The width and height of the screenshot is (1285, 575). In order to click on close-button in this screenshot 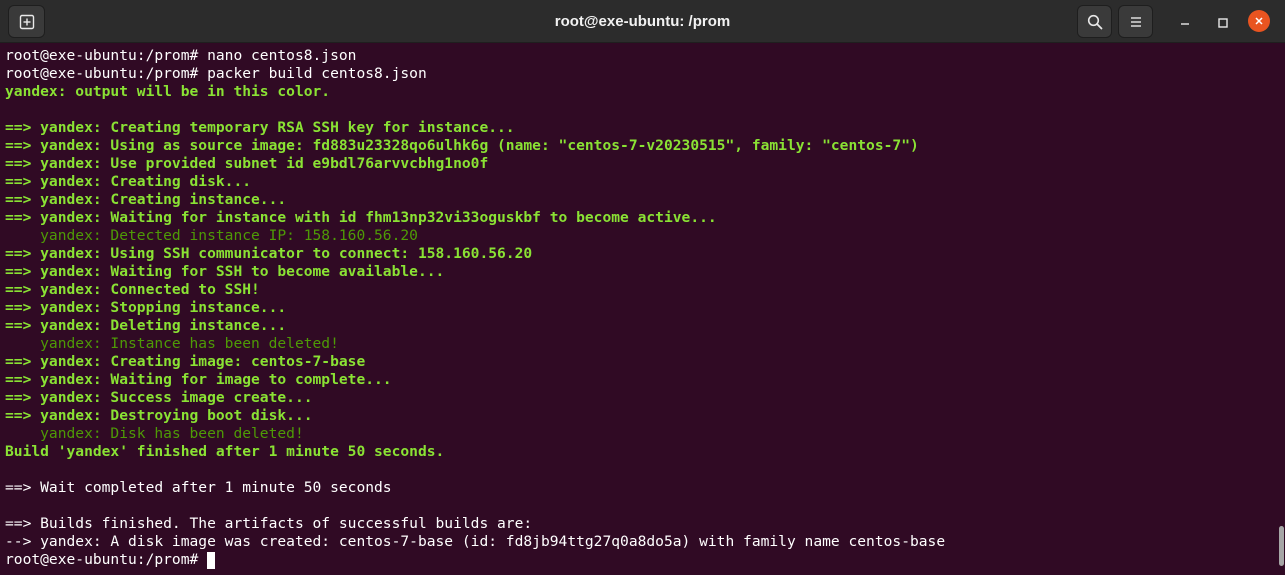, I will do `click(1259, 21)`.